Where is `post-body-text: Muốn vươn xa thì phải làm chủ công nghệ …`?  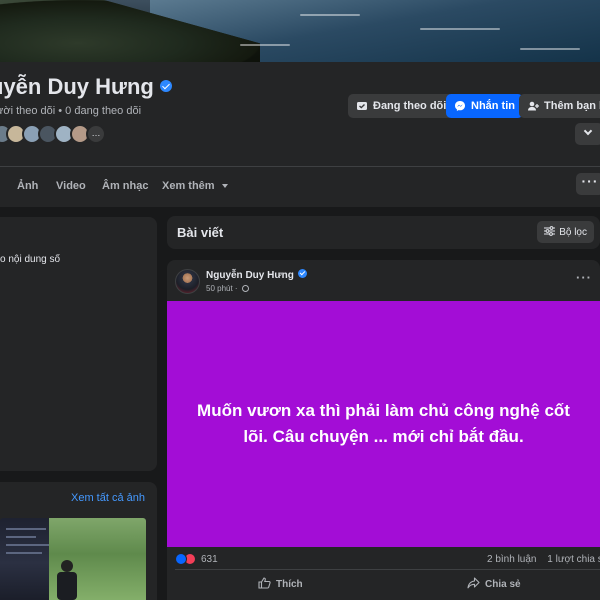
post-body-text: Muốn vươn xa thì phải làm chủ công nghệ … is located at coordinates (383, 423).